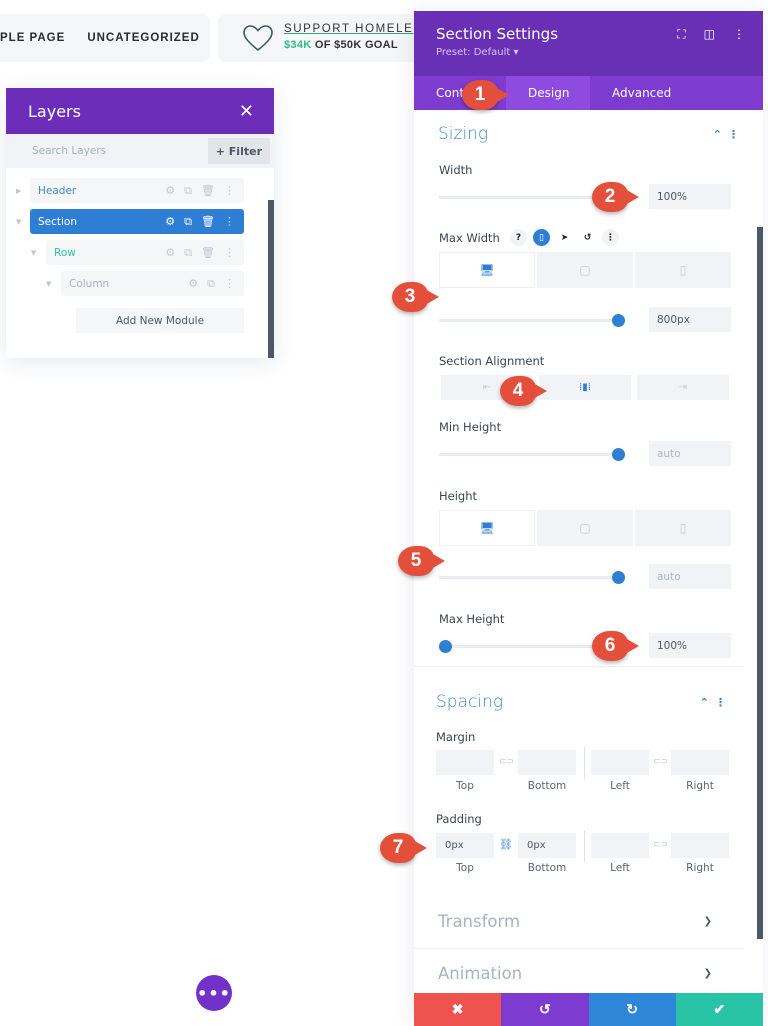 This screenshot has width=768, height=1026. Describe the element at coordinates (690, 453) in the screenshot. I see `min-height-input` at that location.